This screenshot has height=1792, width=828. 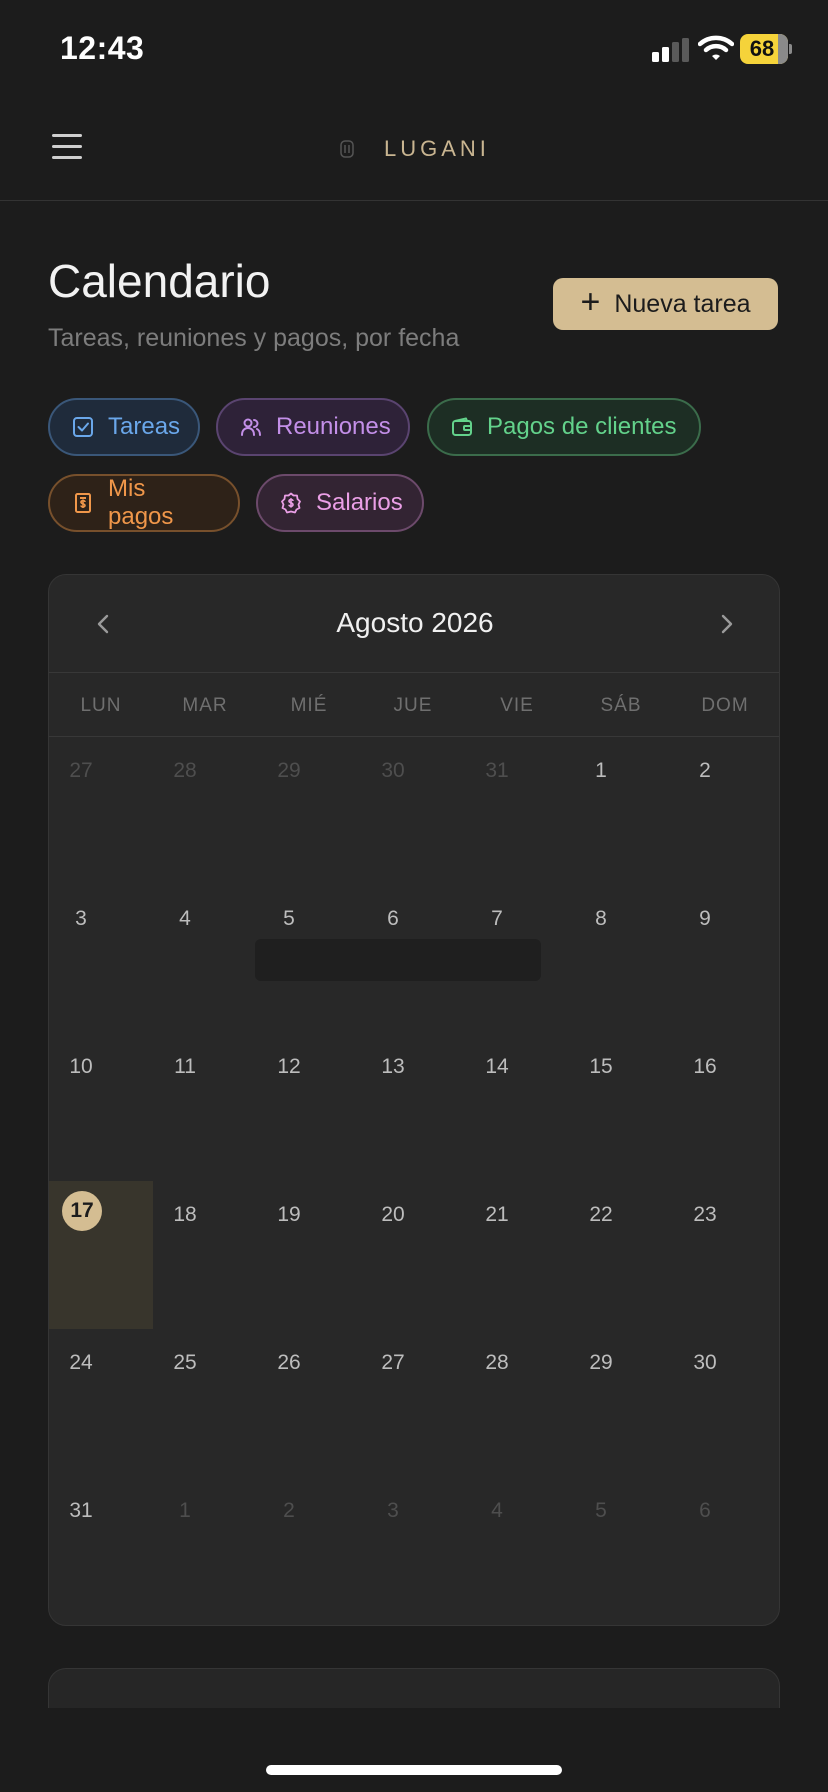 What do you see at coordinates (289, 1362) in the screenshot?
I see `calendar-day-number: 26` at bounding box center [289, 1362].